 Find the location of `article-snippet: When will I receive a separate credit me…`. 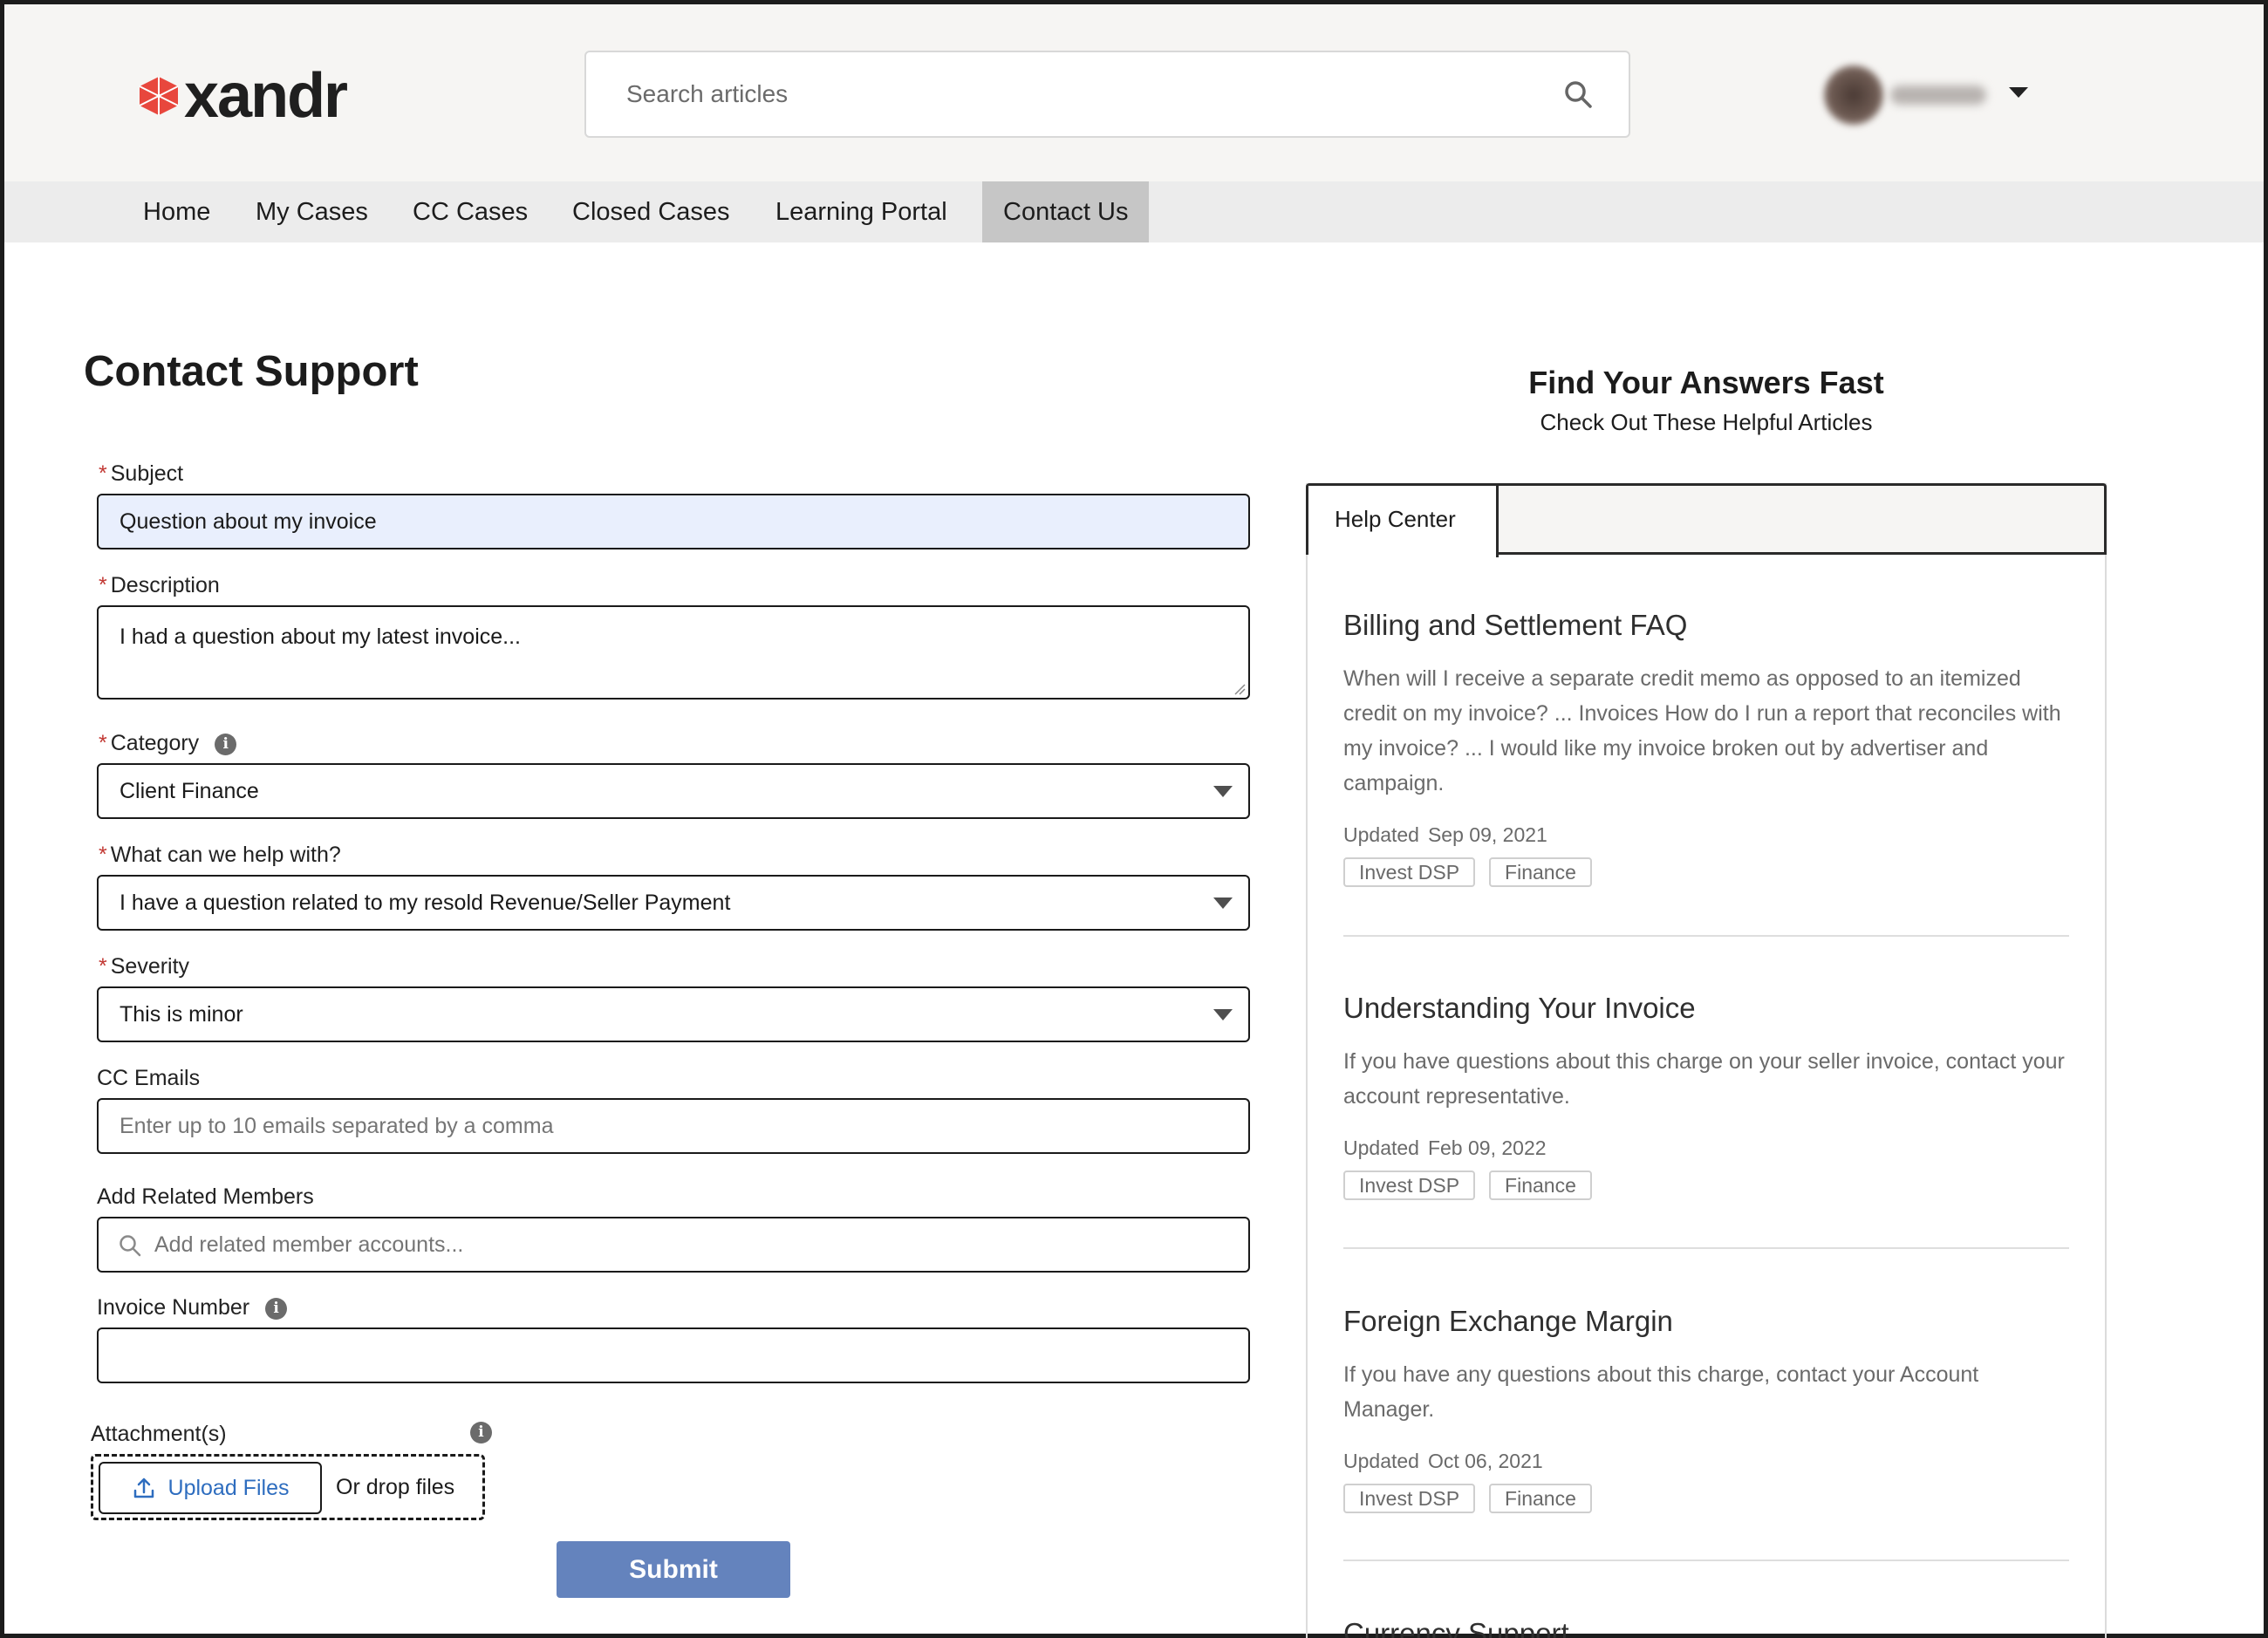

article-snippet: When will I receive a separate credit me… is located at coordinates (1702, 730).